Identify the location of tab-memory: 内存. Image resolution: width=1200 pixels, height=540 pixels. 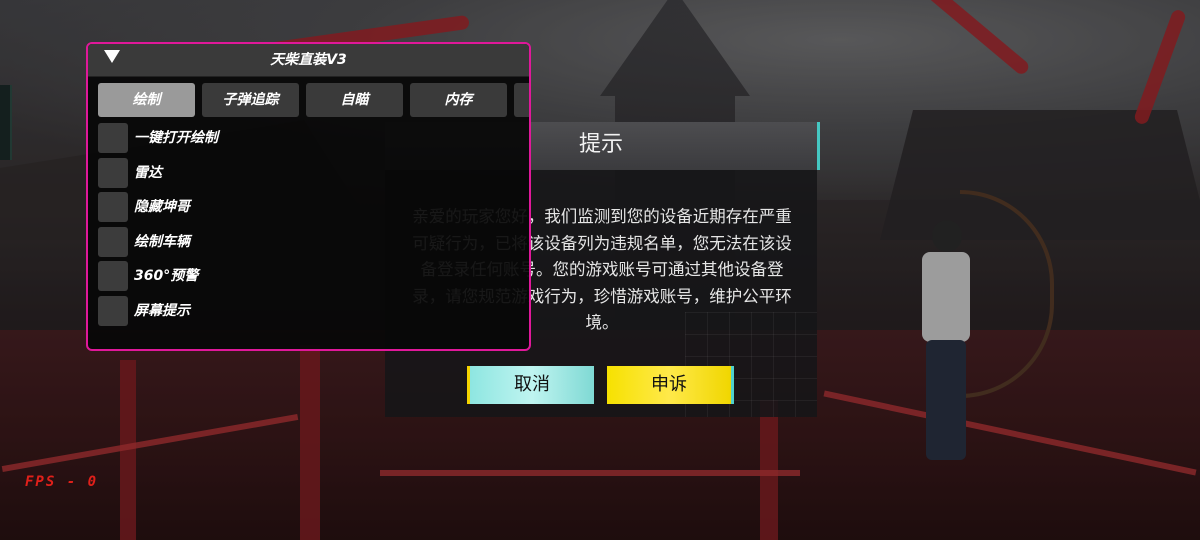
(458, 100).